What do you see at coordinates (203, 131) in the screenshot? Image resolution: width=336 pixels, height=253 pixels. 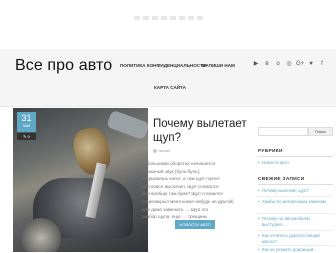 I see `post-title: Почему вылетает щуп?` at bounding box center [203, 131].